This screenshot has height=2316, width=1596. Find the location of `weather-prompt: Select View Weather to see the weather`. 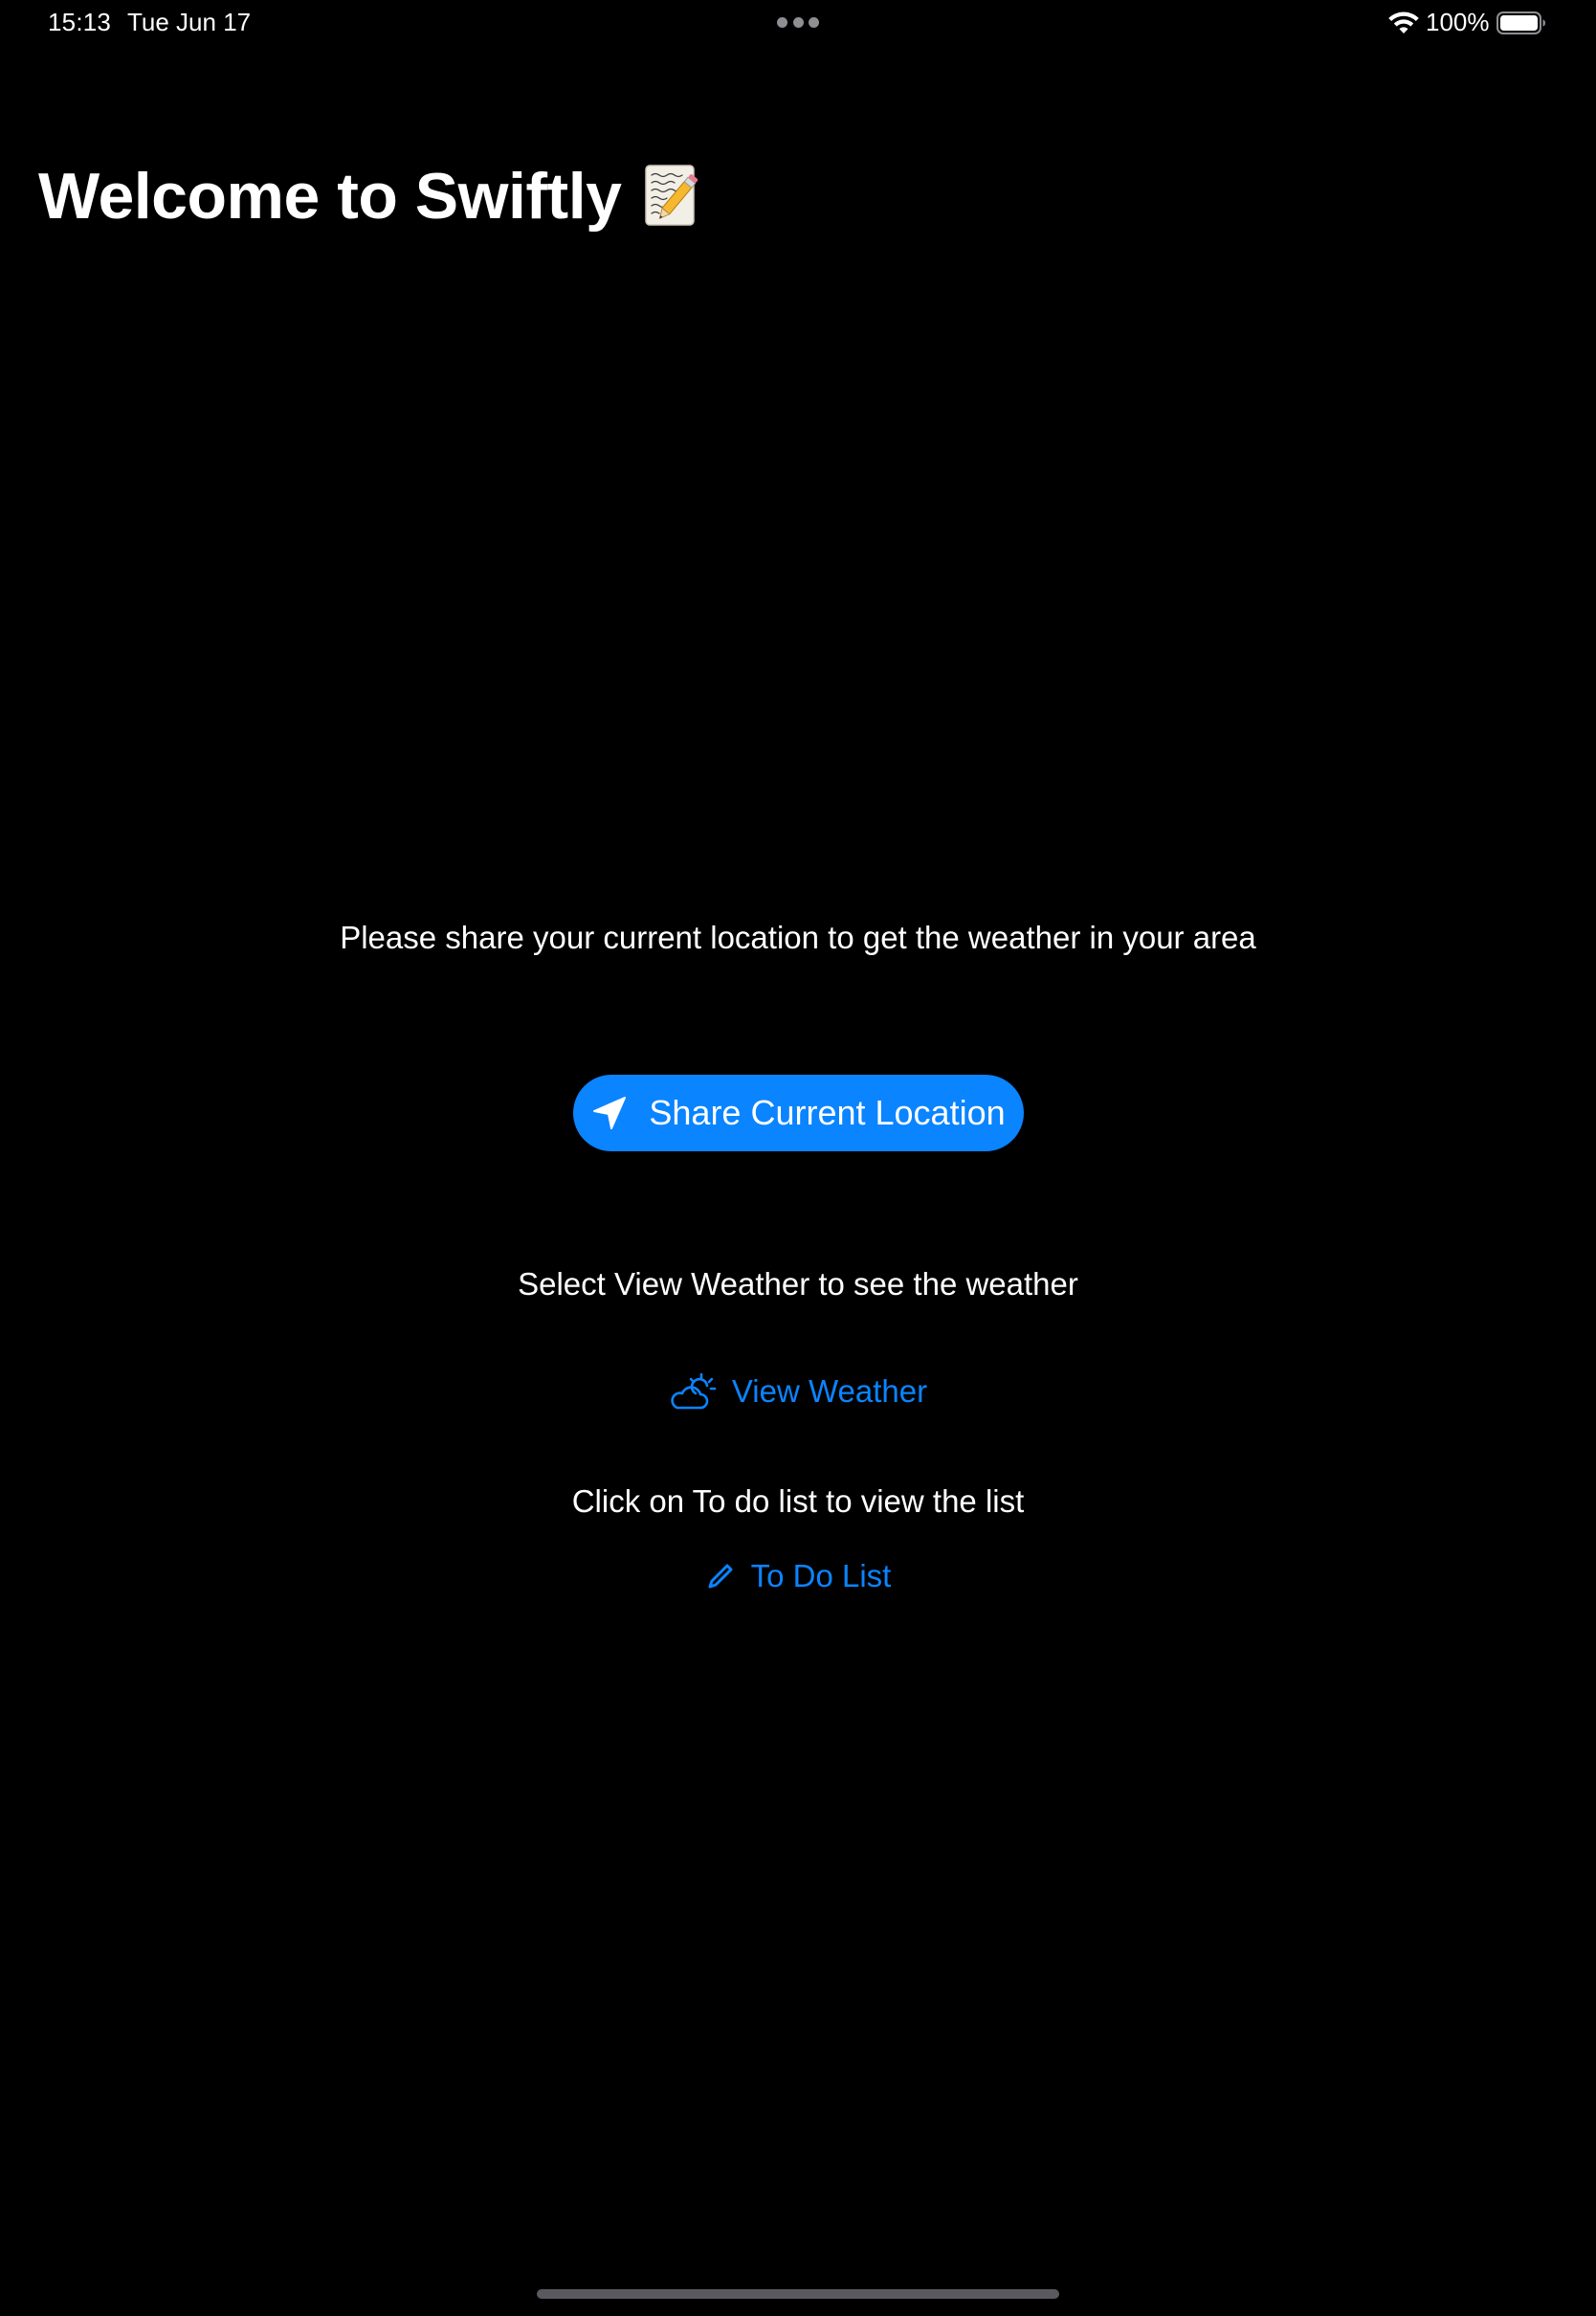

weather-prompt: Select View Weather to see the weather is located at coordinates (798, 1284).